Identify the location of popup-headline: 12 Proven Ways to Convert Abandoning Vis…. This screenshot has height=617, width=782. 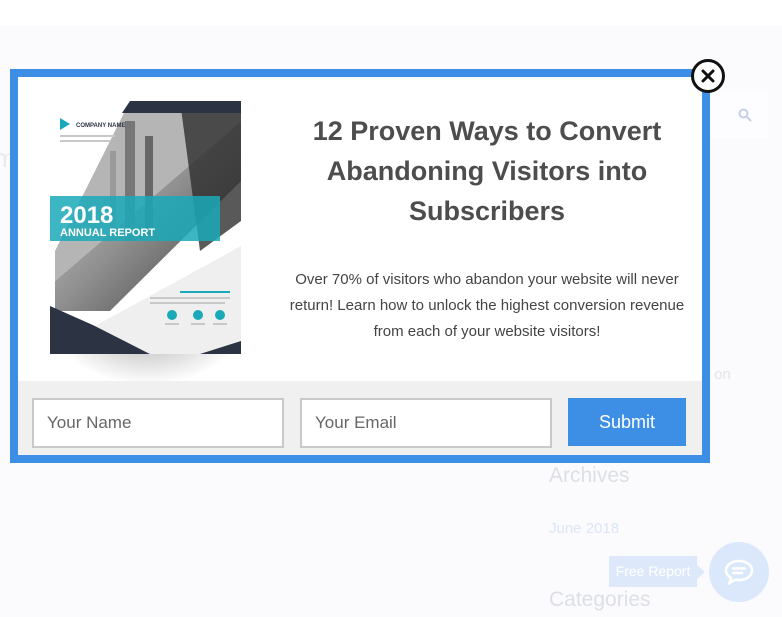
(487, 171).